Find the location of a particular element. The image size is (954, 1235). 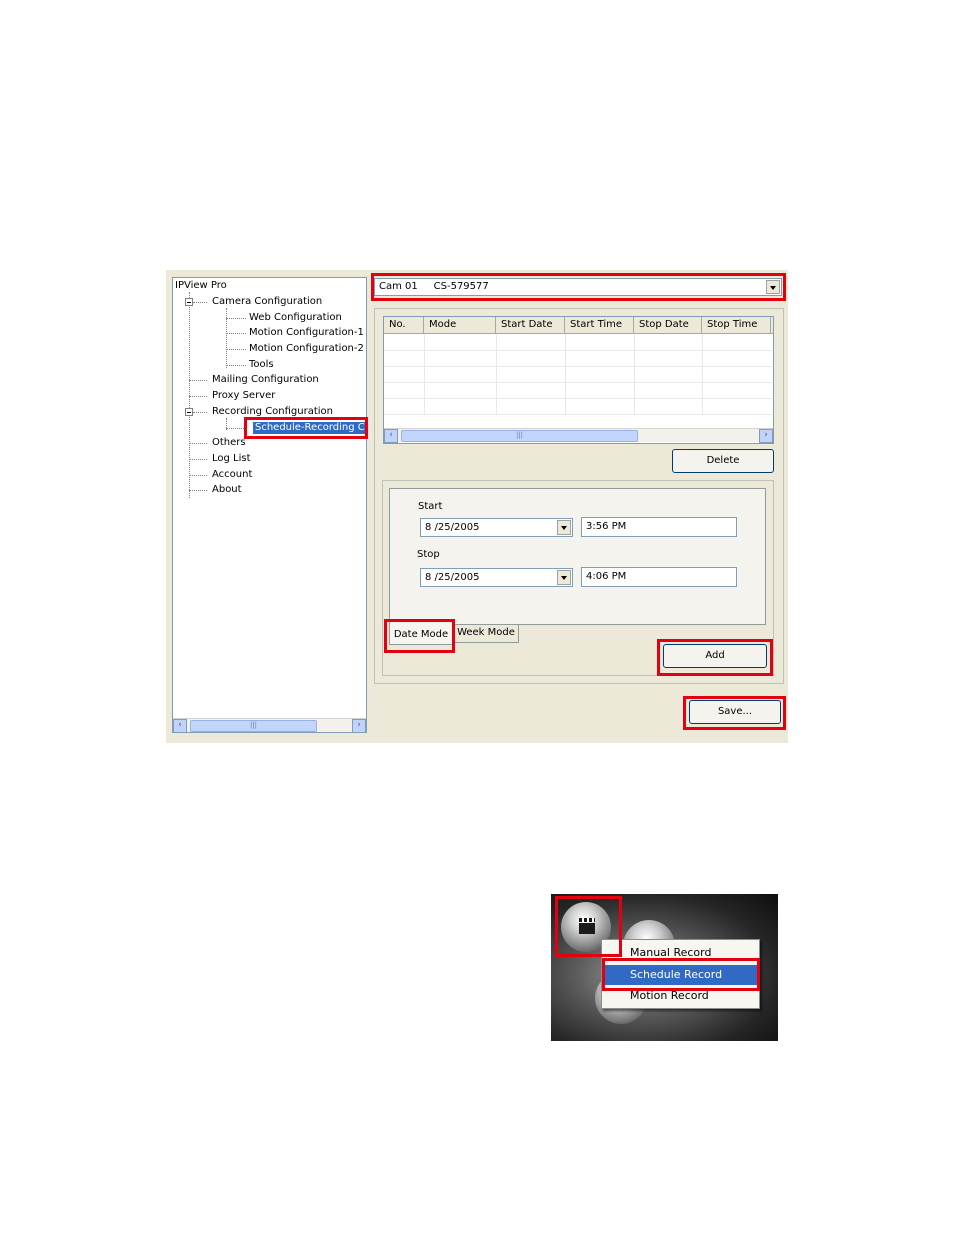

stop-date-value: 8 /25/2005 is located at coordinates (452, 577).